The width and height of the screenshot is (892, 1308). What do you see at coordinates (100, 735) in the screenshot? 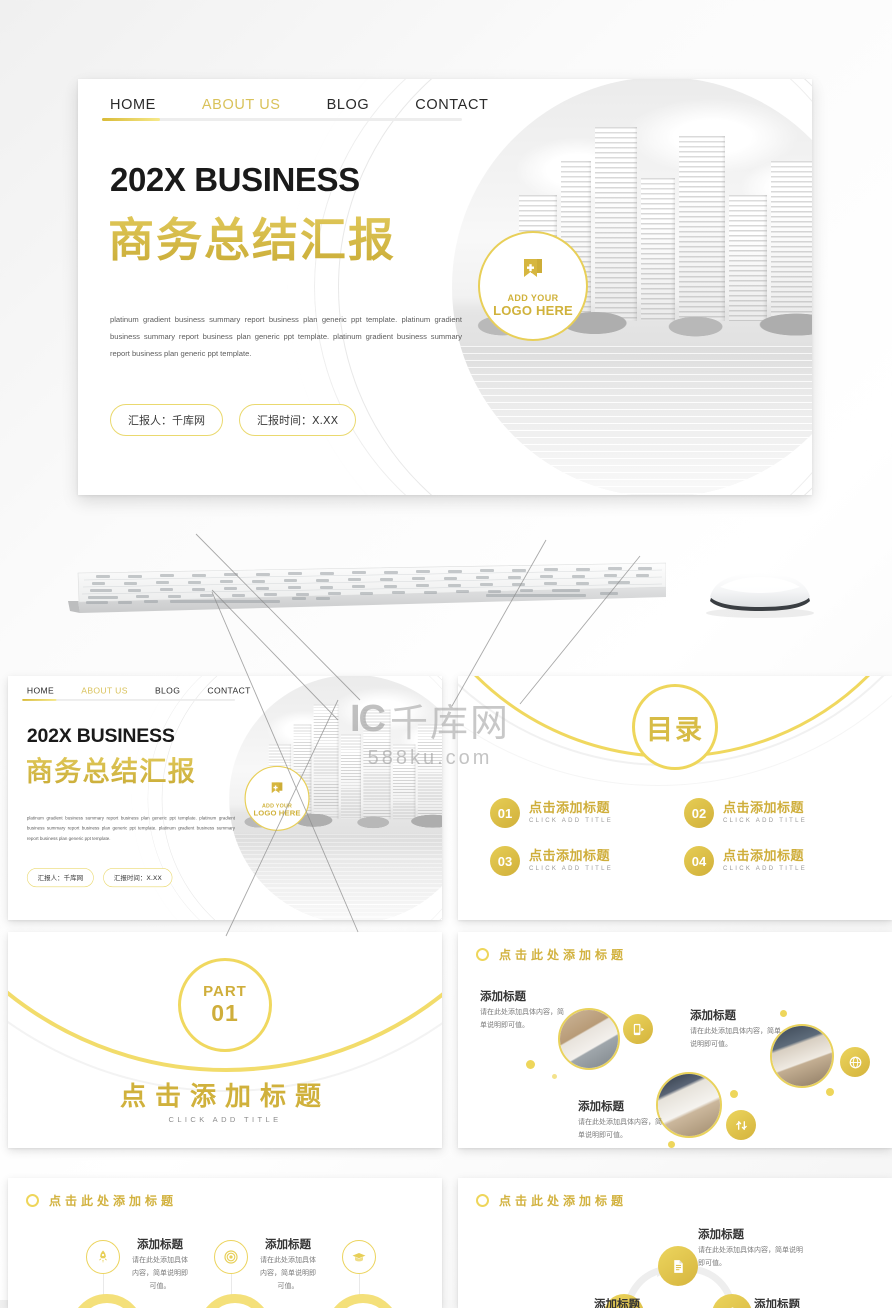
I see `mini-title-en: 202X BUSINESS` at bounding box center [100, 735].